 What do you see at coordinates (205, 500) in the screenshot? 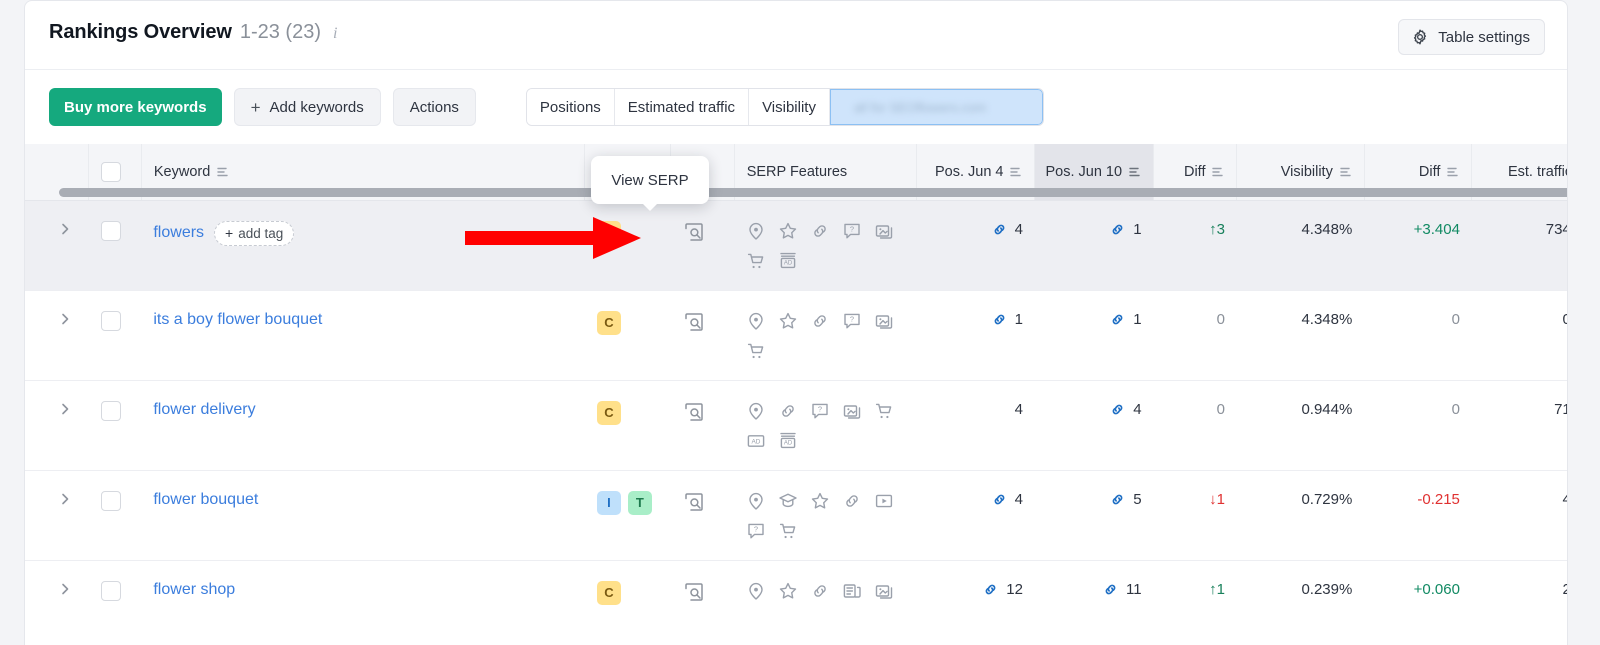
I see `keyword-link: flower bouquet` at bounding box center [205, 500].